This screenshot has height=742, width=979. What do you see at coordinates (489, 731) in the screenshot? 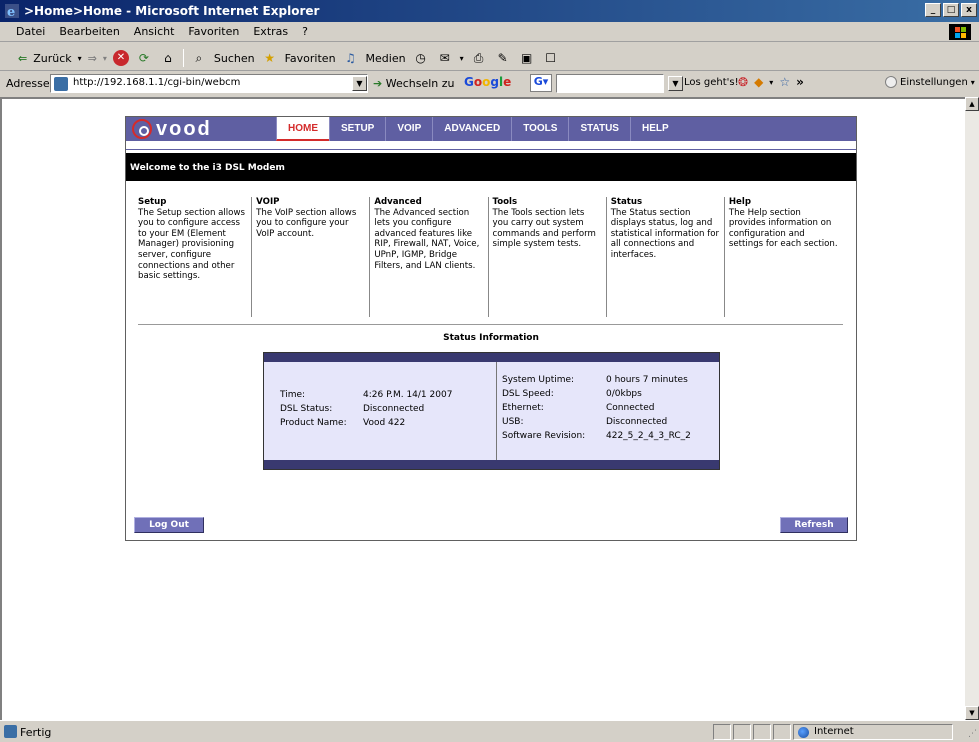
I see `status-bar: Fertig Internet ⋰` at bounding box center [489, 731].